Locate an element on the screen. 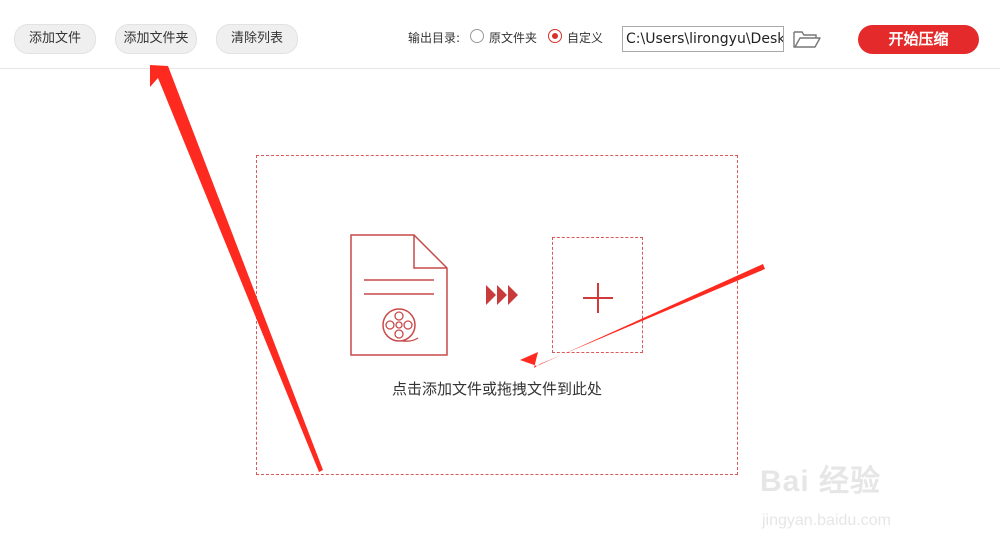 The image size is (1000, 559). video-file-icon is located at coordinates (399, 295).